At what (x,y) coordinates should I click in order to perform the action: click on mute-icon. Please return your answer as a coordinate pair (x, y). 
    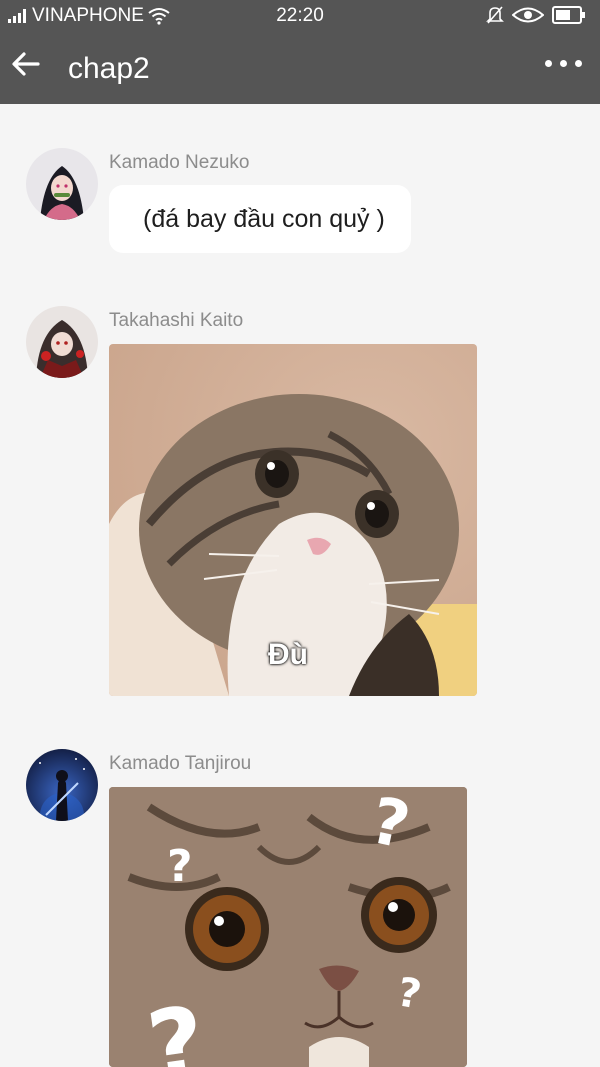
    Looking at the image, I should click on (495, 15).